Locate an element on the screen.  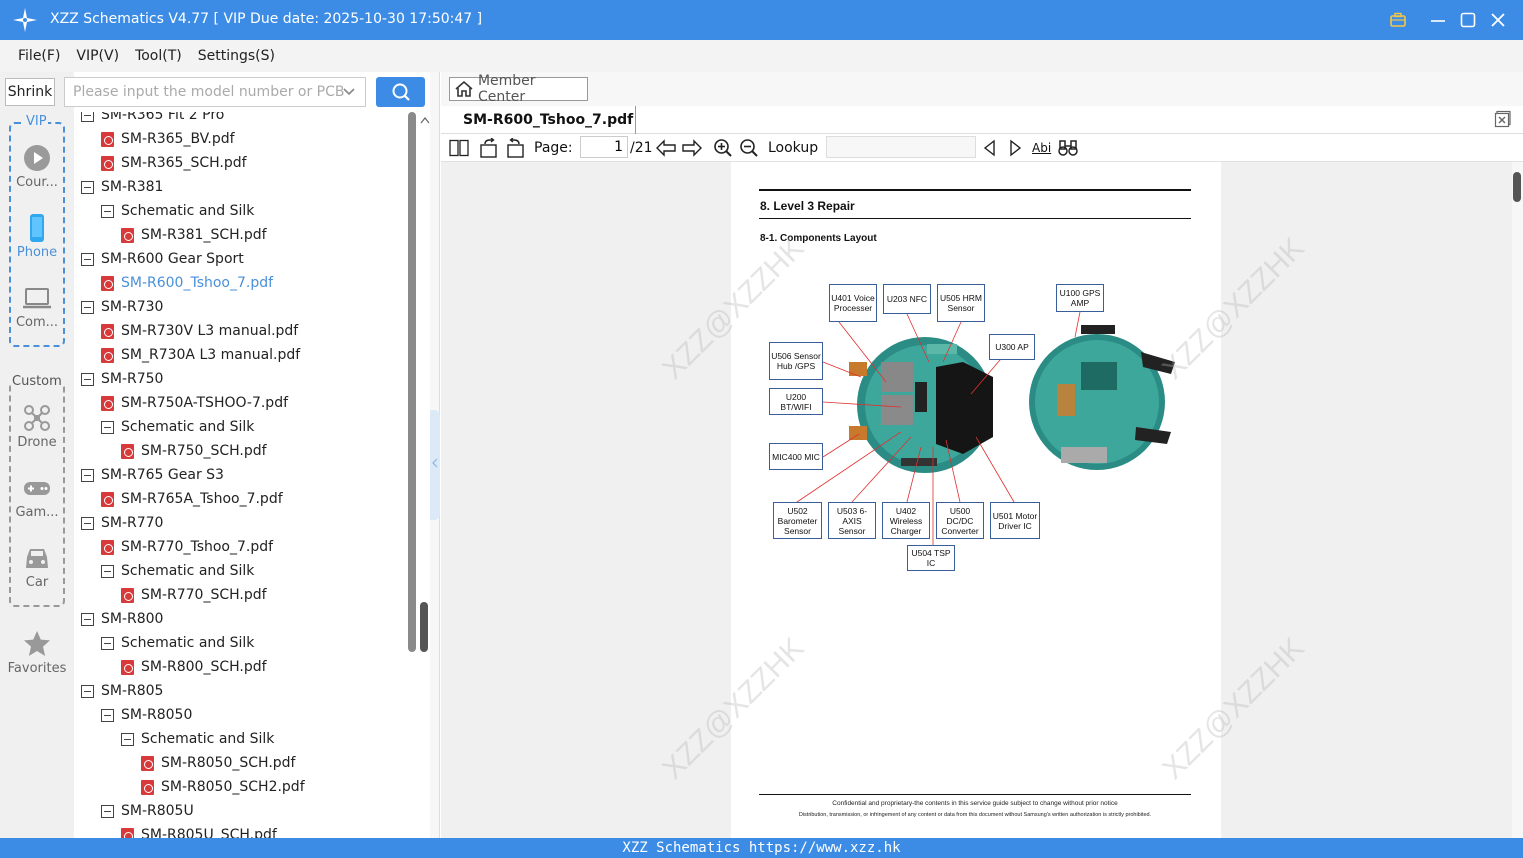
tree-file-item: SM-R765A_Tshoo_7.pdf is located at coordinates (192, 499).